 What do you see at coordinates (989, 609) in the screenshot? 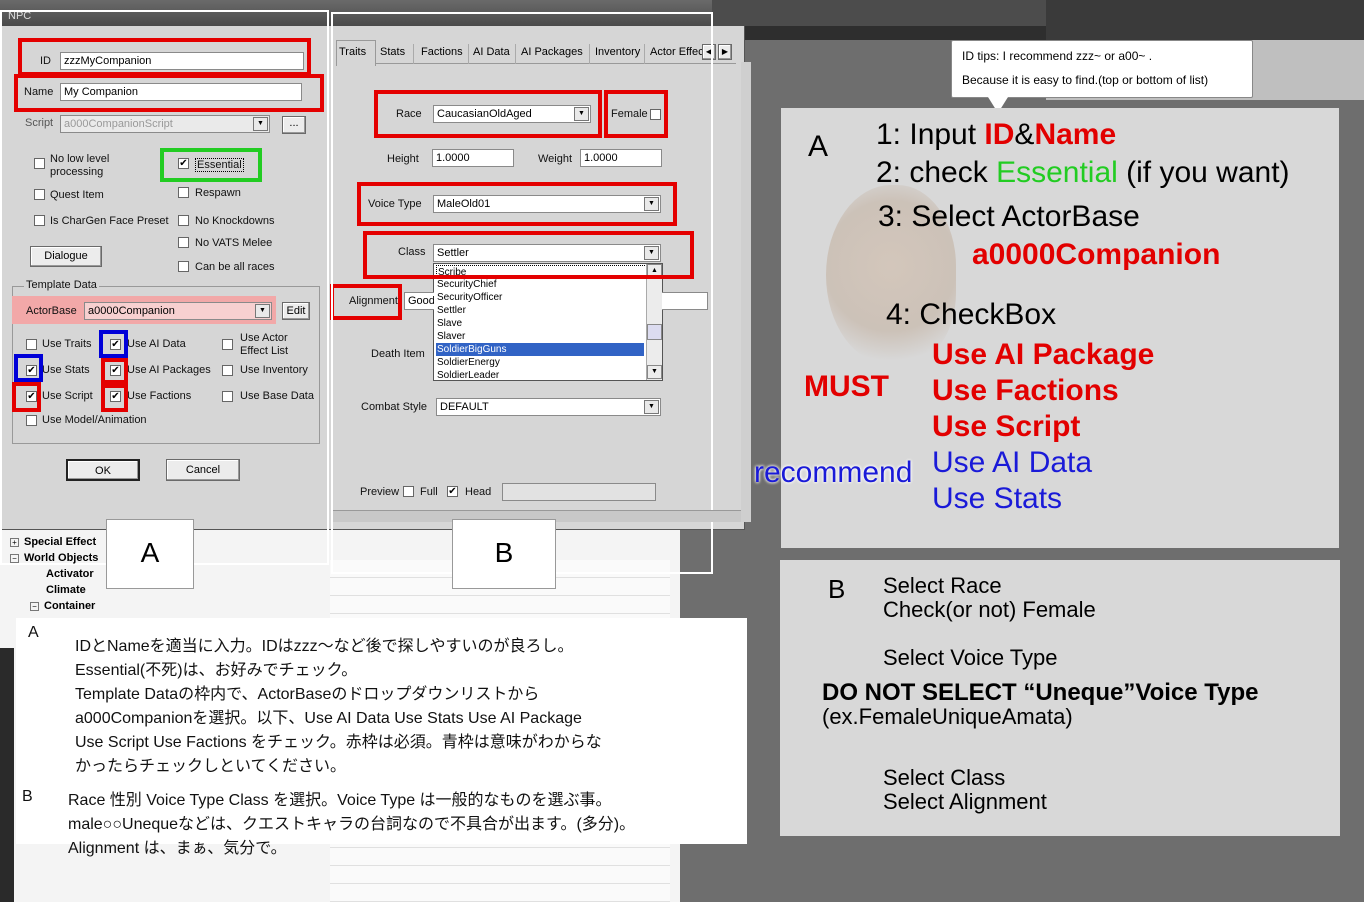
I see `guide-b-line2: Check(or not) Female` at bounding box center [989, 609].